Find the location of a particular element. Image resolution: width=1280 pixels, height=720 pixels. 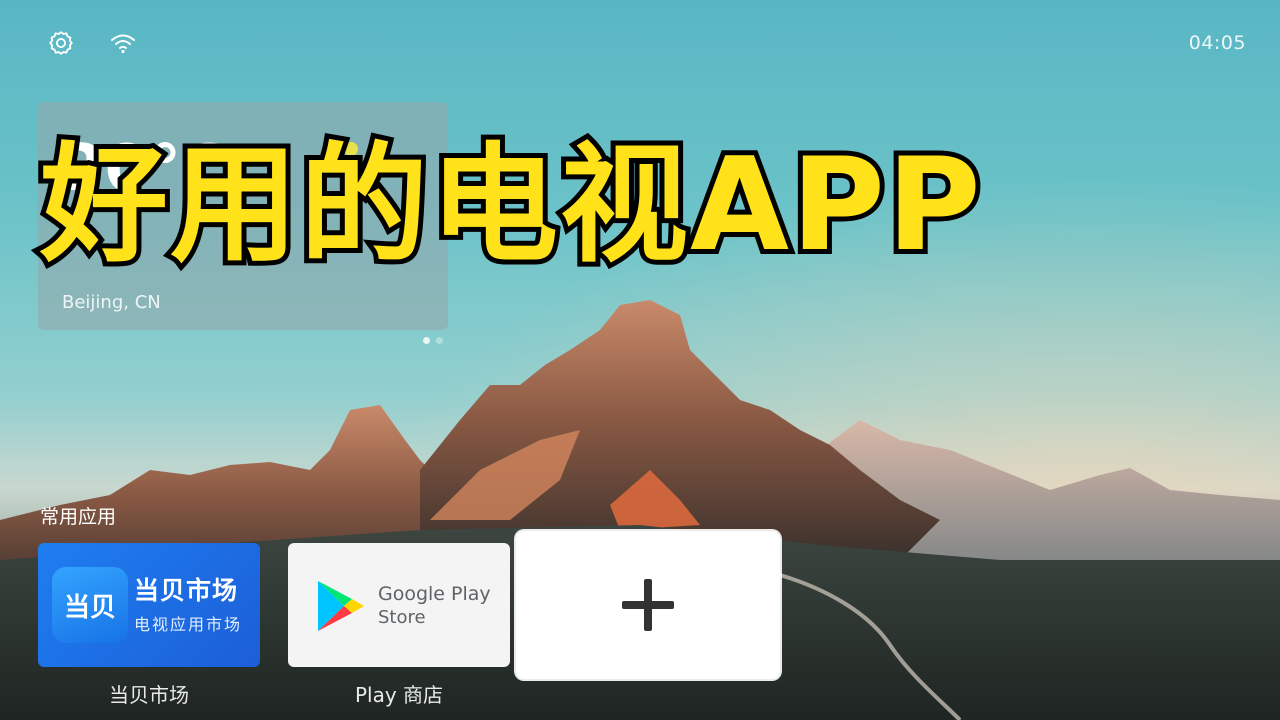

add-app-button is located at coordinates (648, 605).